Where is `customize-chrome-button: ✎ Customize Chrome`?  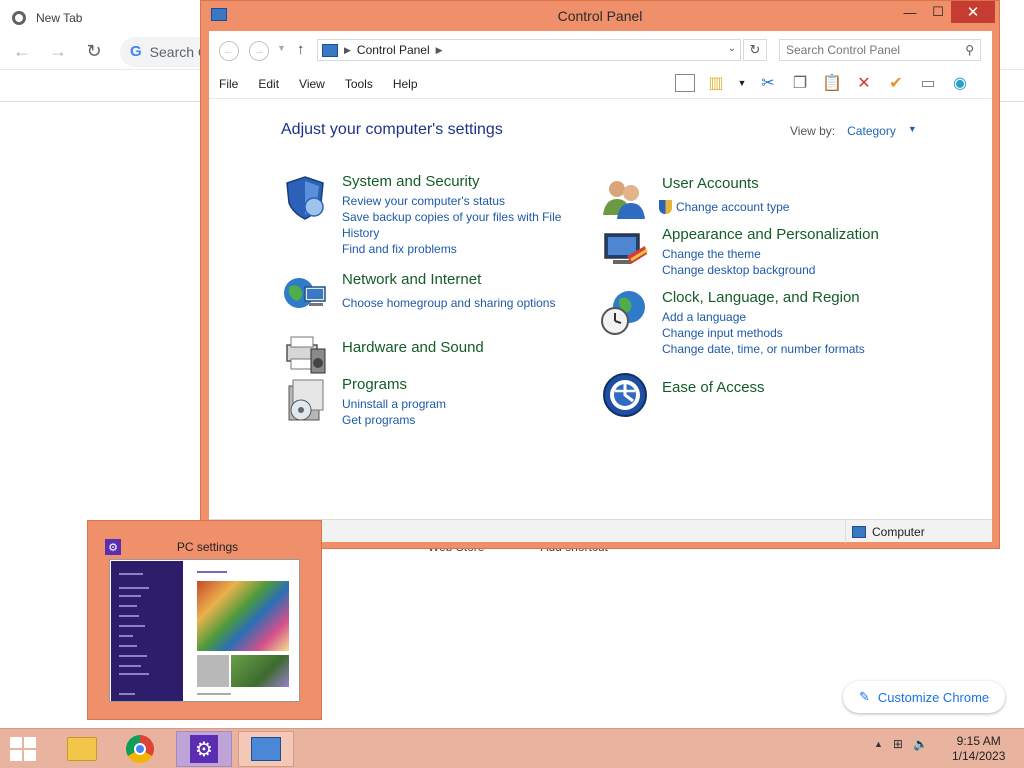 customize-chrome-button: ✎ Customize Chrome is located at coordinates (924, 697).